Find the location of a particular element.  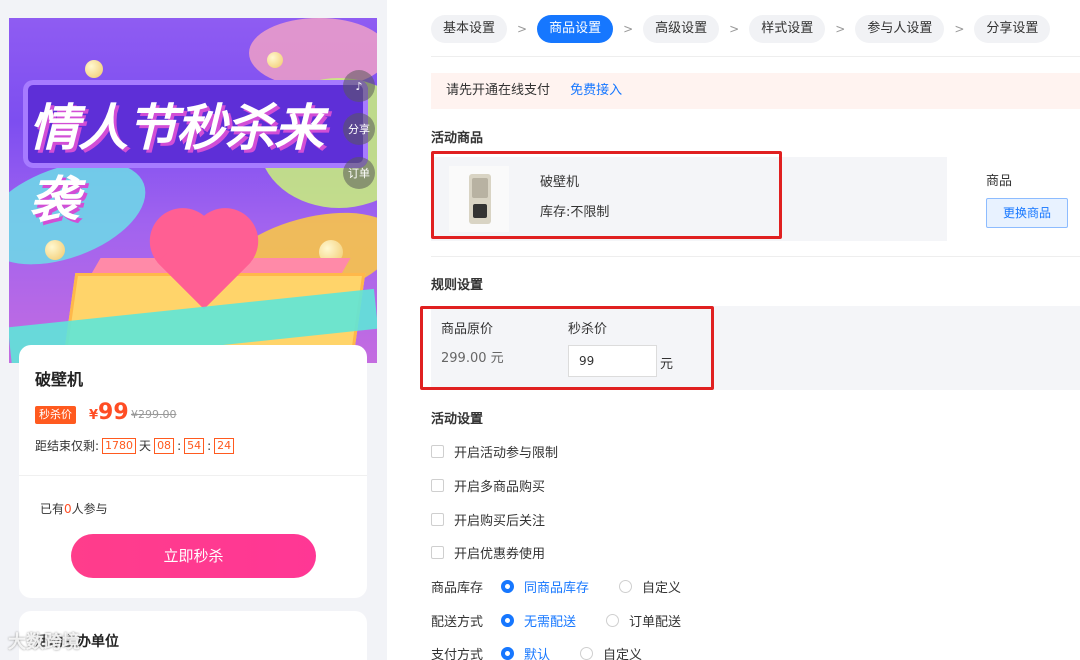

watermark: 大数跨境 is located at coordinates (44, 642).